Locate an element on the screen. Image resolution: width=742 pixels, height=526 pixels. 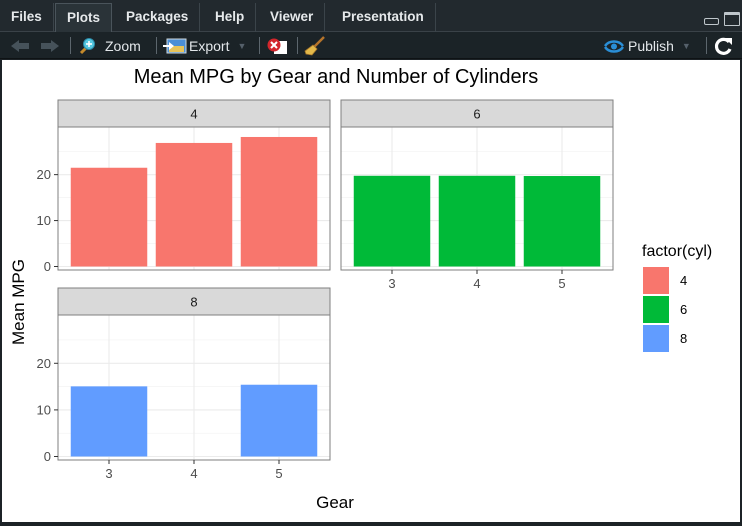
facet-strip-label: 4 is located at coordinates (193, 114).